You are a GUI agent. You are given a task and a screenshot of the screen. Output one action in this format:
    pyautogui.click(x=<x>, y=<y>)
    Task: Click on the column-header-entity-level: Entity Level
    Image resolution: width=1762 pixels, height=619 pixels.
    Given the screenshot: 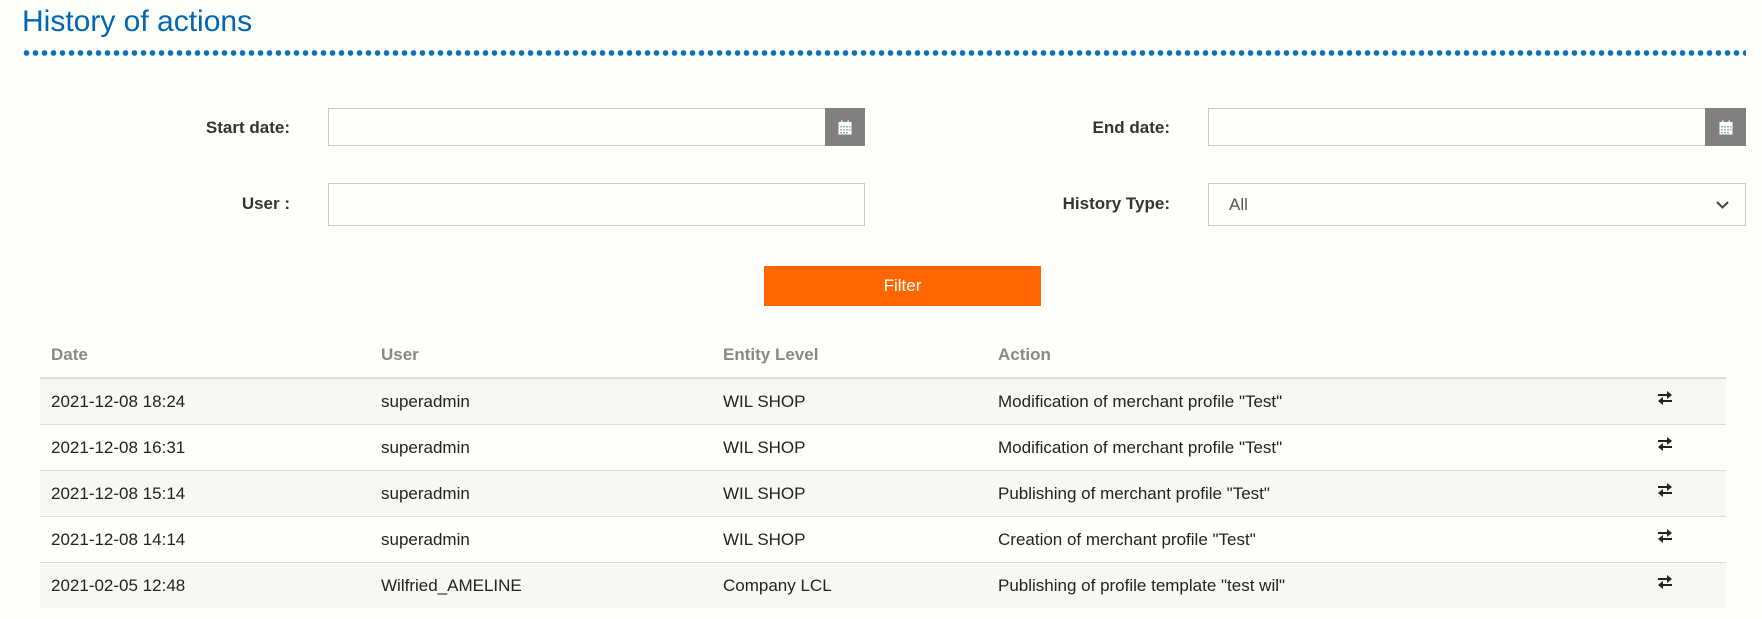 What is the action you would take?
    pyautogui.click(x=770, y=355)
    